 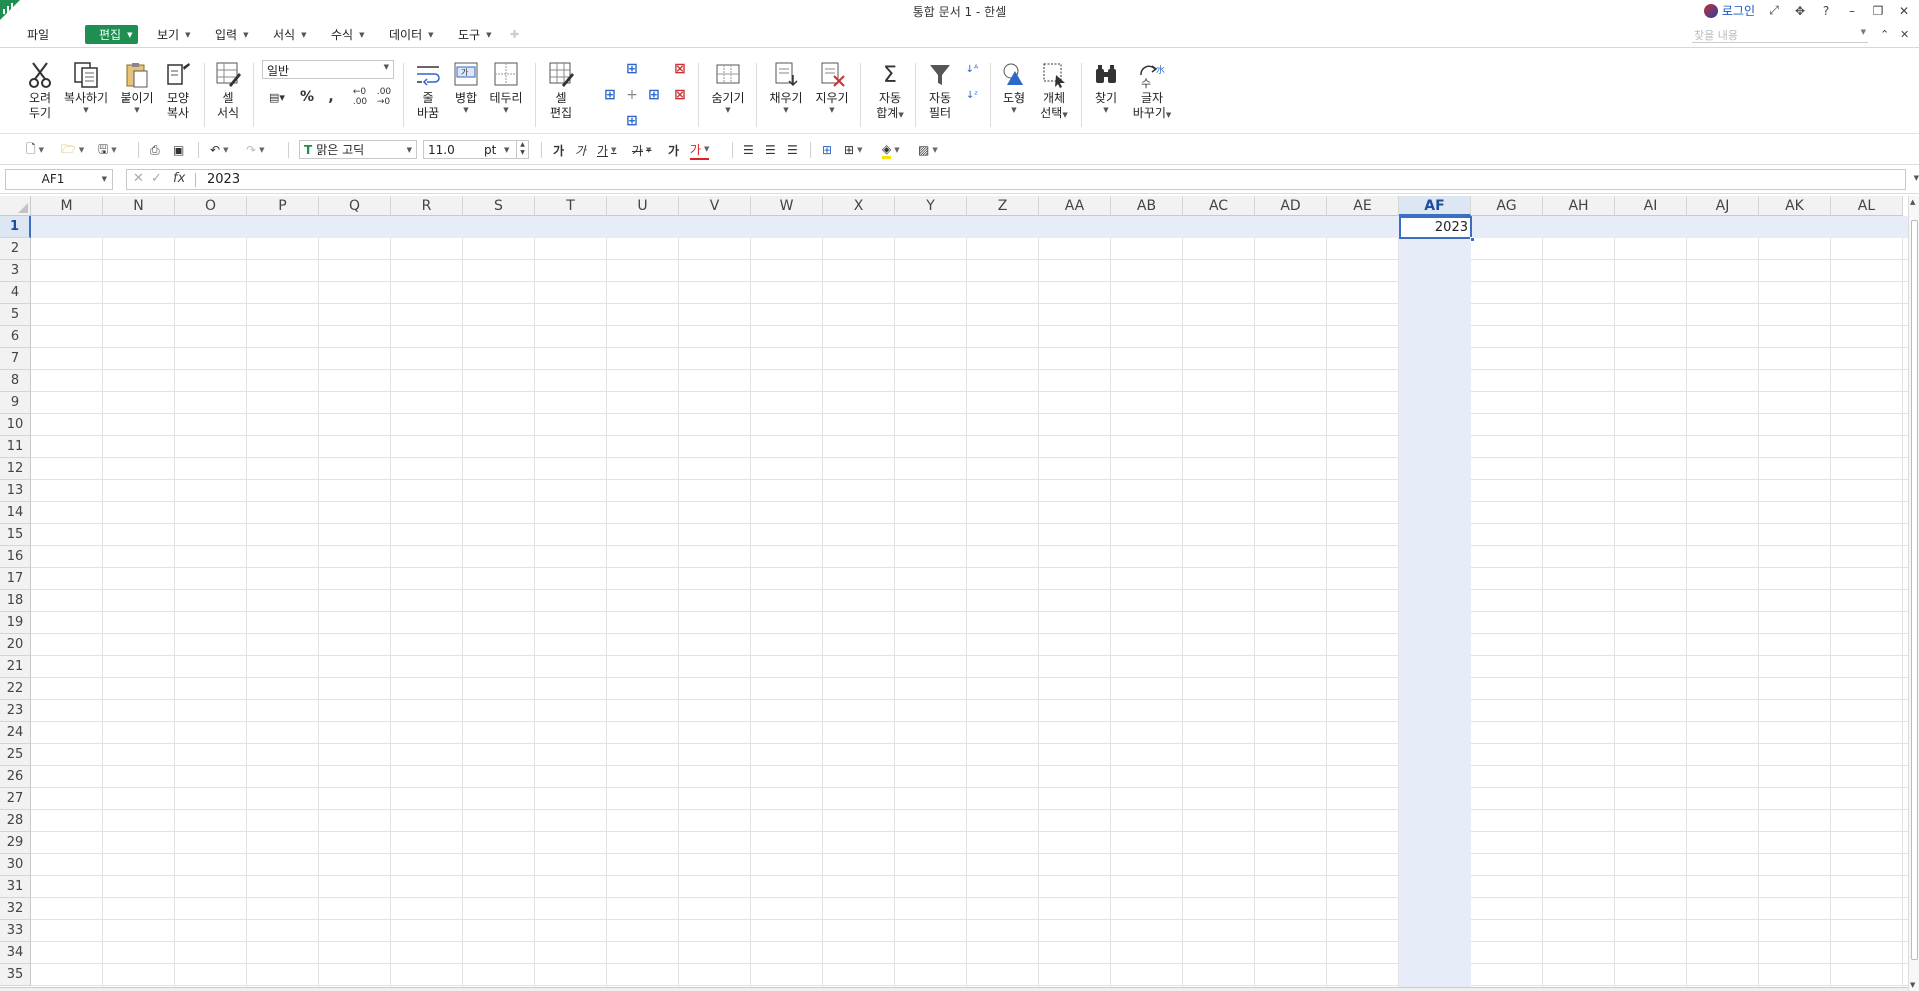 What do you see at coordinates (673, 150) in the screenshot?
I see `text-style-button: 가` at bounding box center [673, 150].